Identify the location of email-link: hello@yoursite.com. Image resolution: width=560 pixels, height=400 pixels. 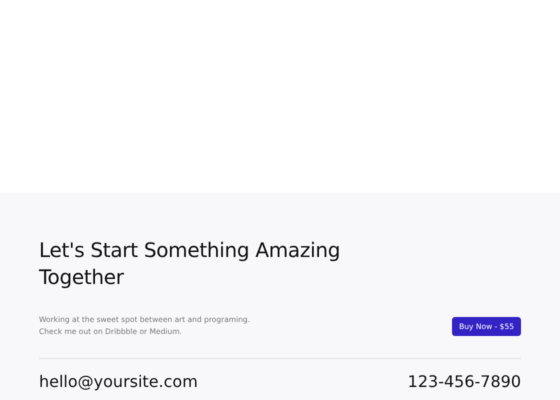
(118, 382).